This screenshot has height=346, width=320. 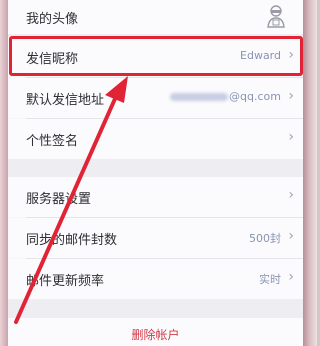 I want to click on default-address-label: 默认发信地址, so click(x=65, y=100).